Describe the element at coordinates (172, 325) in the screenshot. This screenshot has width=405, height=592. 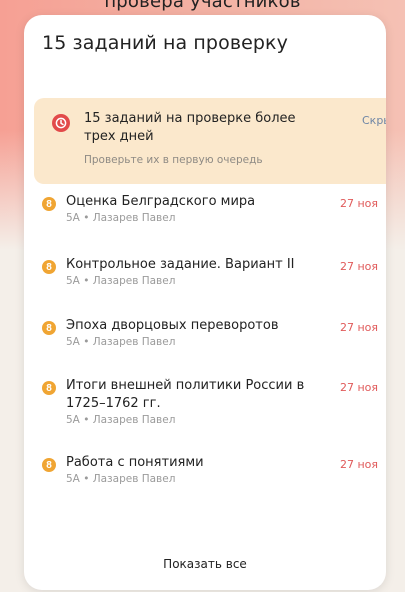
I see `task-title: Эпоха дворцовых переворотов` at that location.